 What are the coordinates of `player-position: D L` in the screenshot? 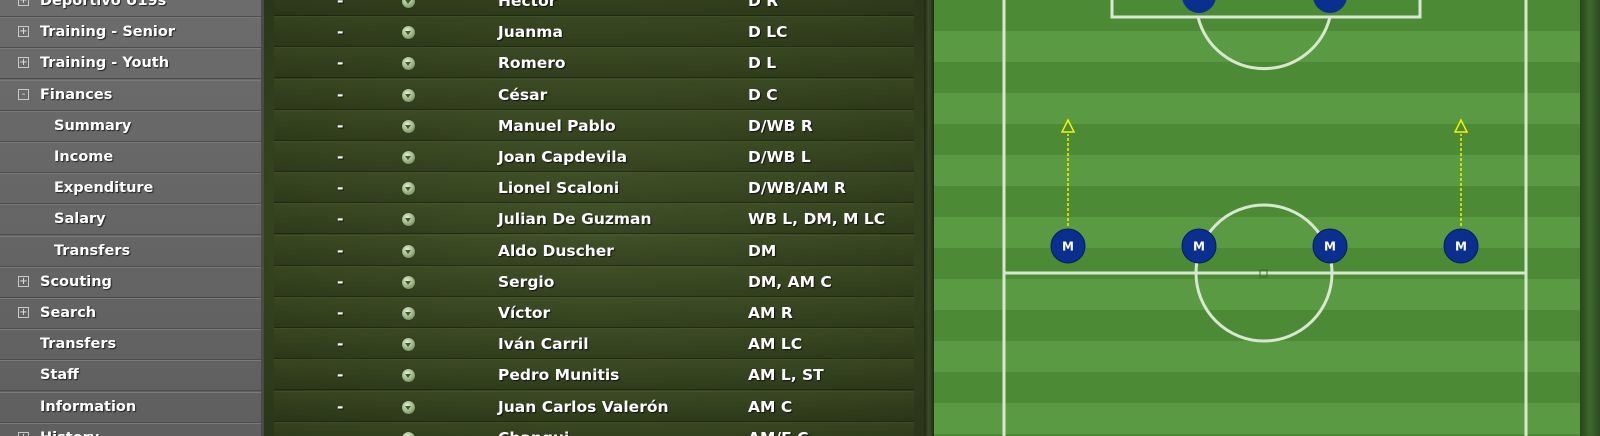 It's located at (762, 63).